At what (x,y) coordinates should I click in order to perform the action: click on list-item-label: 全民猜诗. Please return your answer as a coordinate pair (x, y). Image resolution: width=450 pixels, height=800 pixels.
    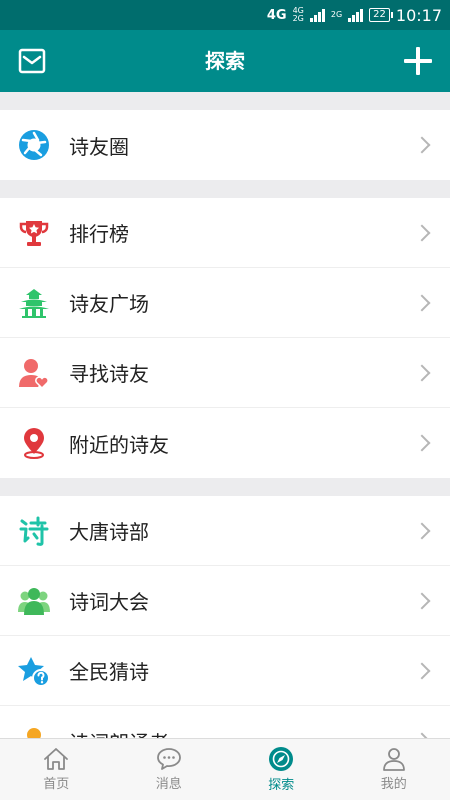
    Looking at the image, I should click on (109, 672).